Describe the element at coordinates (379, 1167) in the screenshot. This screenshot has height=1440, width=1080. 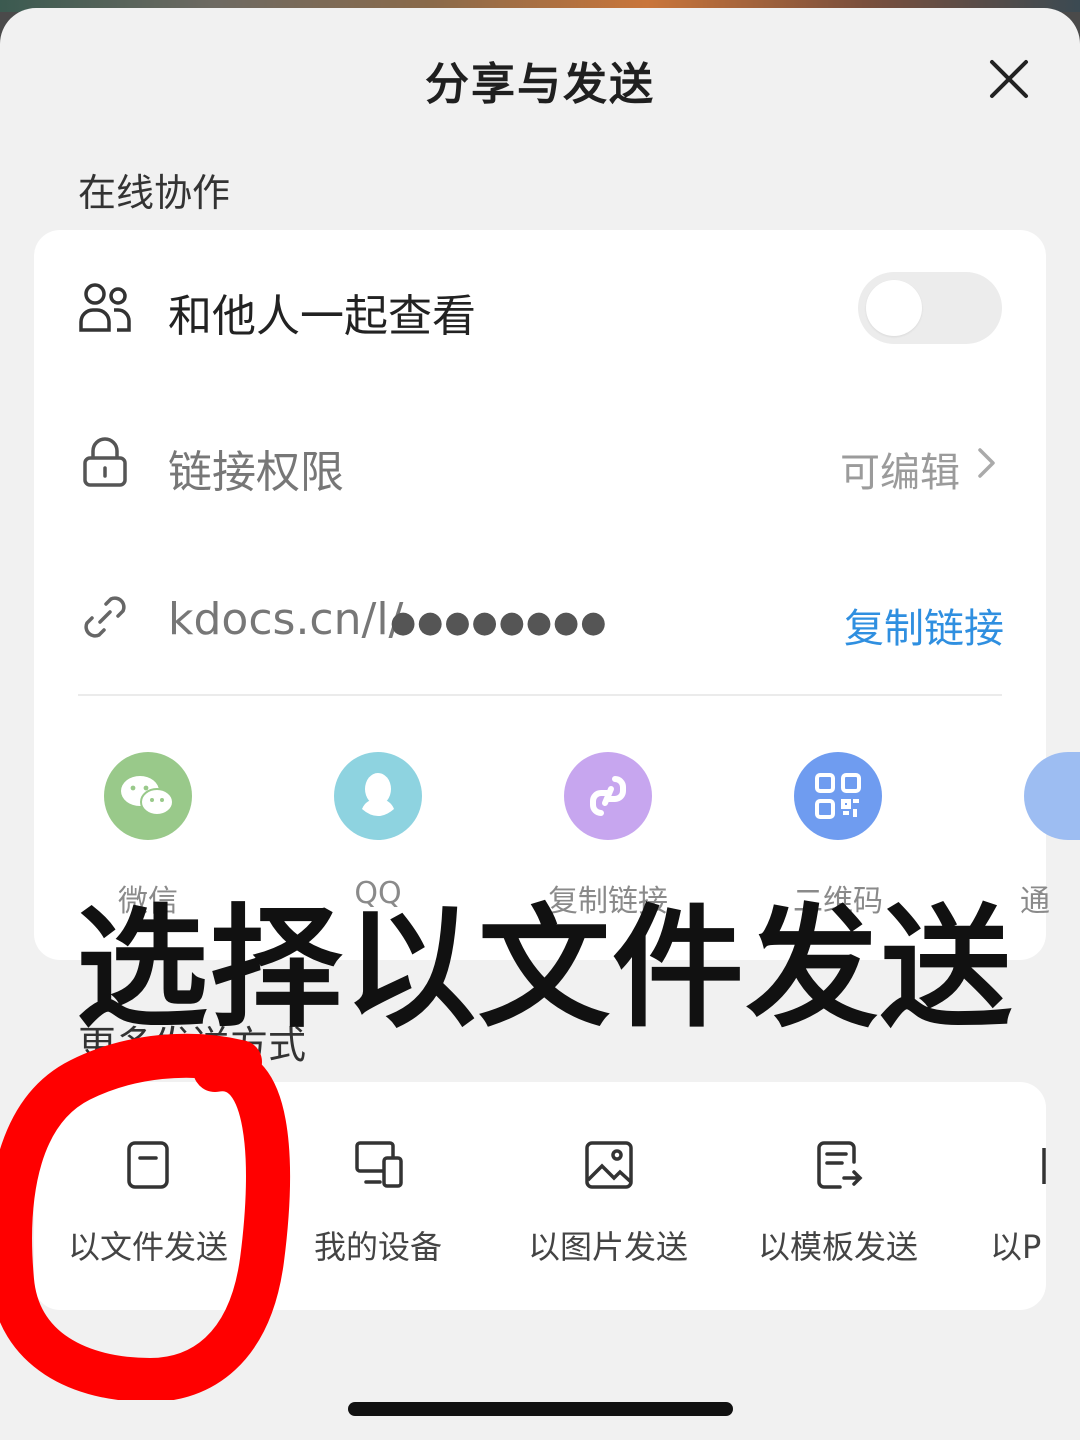
I see `devices-icon` at that location.